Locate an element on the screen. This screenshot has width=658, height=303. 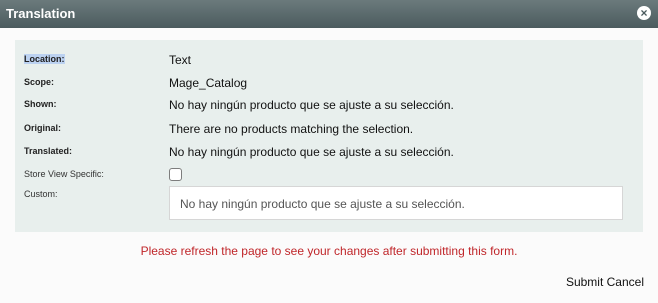
original-label: Original: is located at coordinates (43, 128).